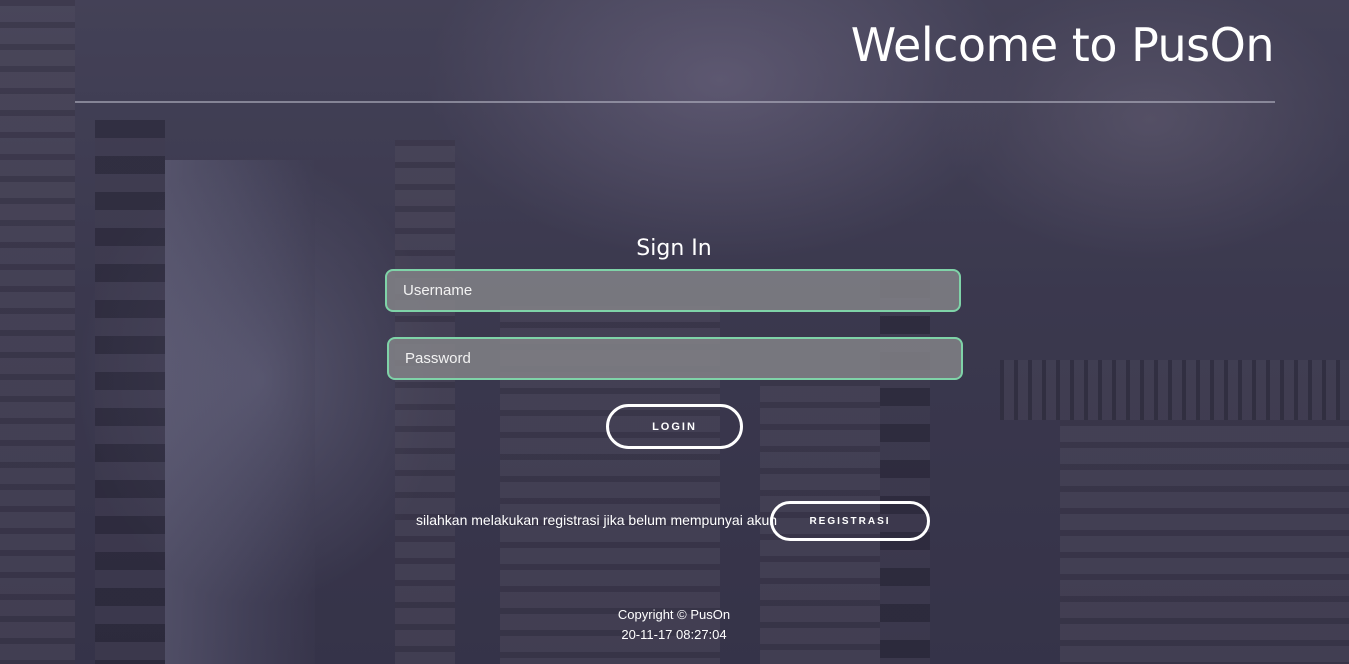  What do you see at coordinates (675, 102) in the screenshot?
I see `header-divider` at bounding box center [675, 102].